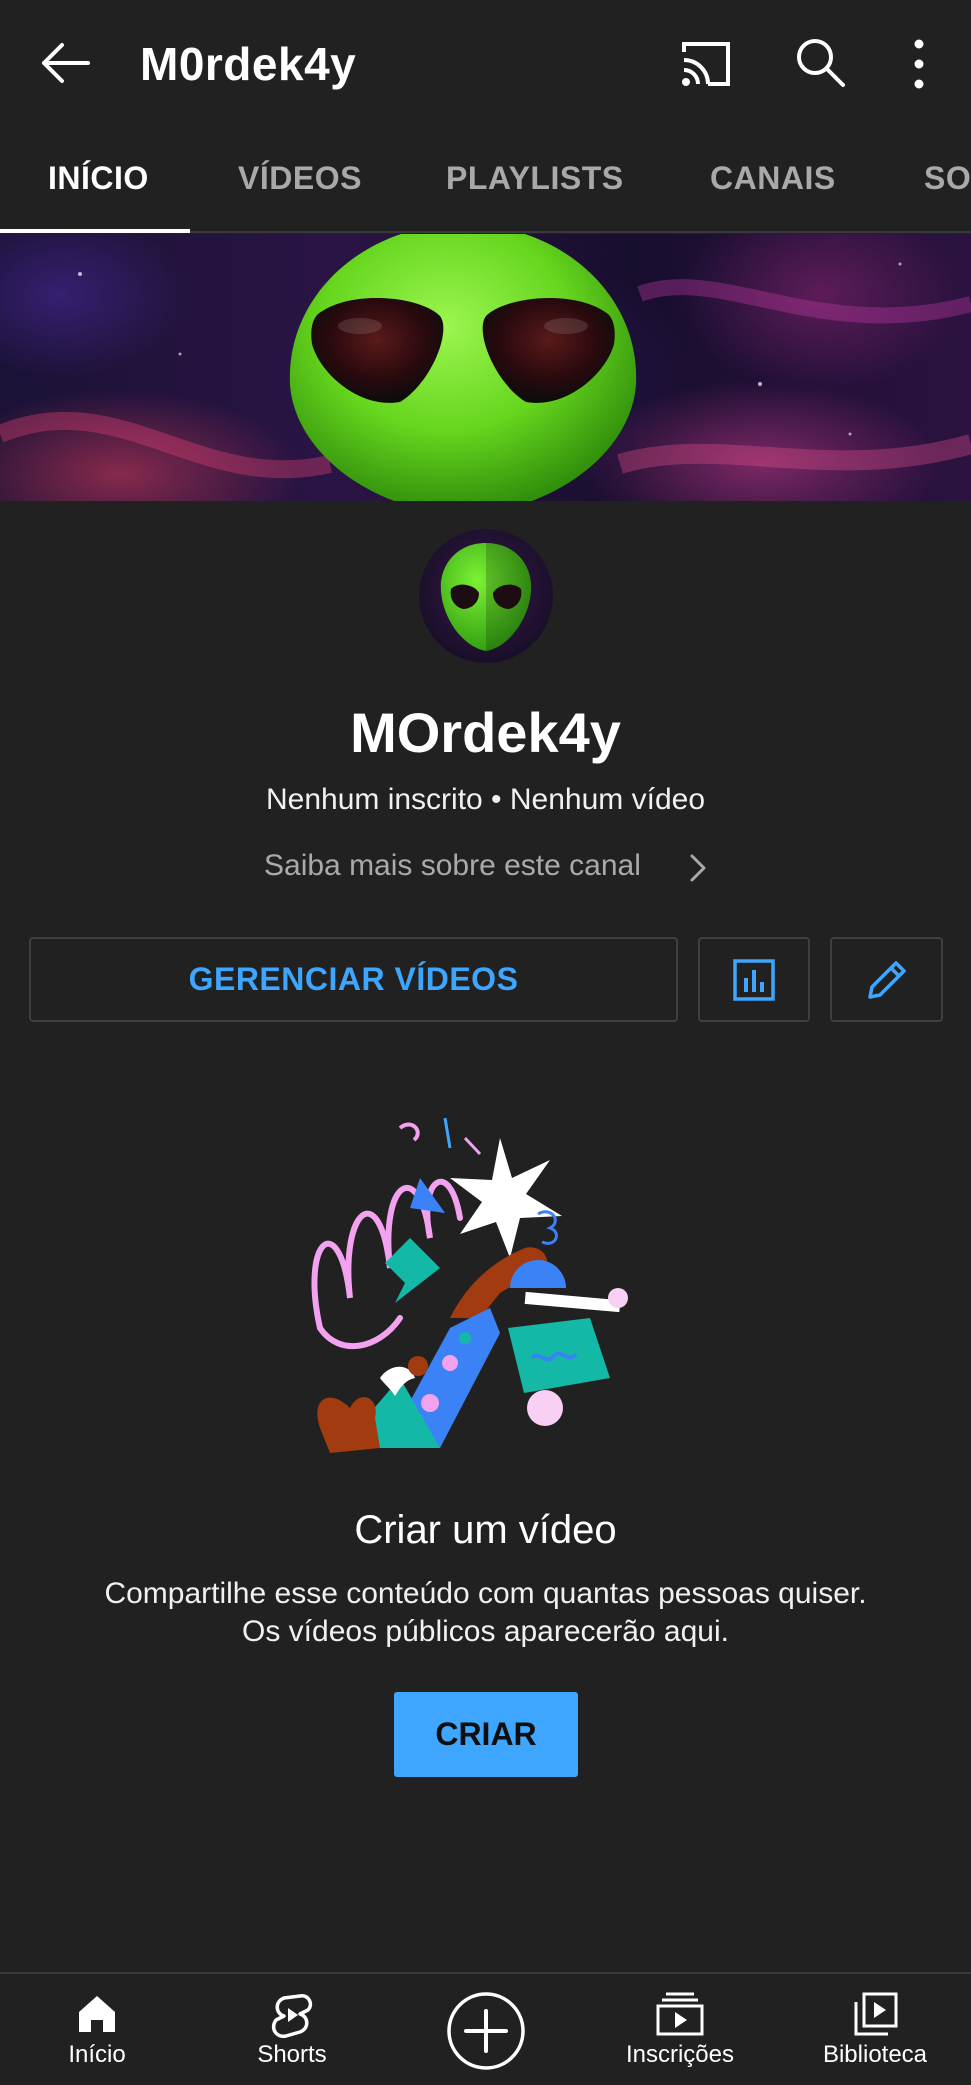  I want to click on tab-inicio: INÍCIO, so click(98, 180).